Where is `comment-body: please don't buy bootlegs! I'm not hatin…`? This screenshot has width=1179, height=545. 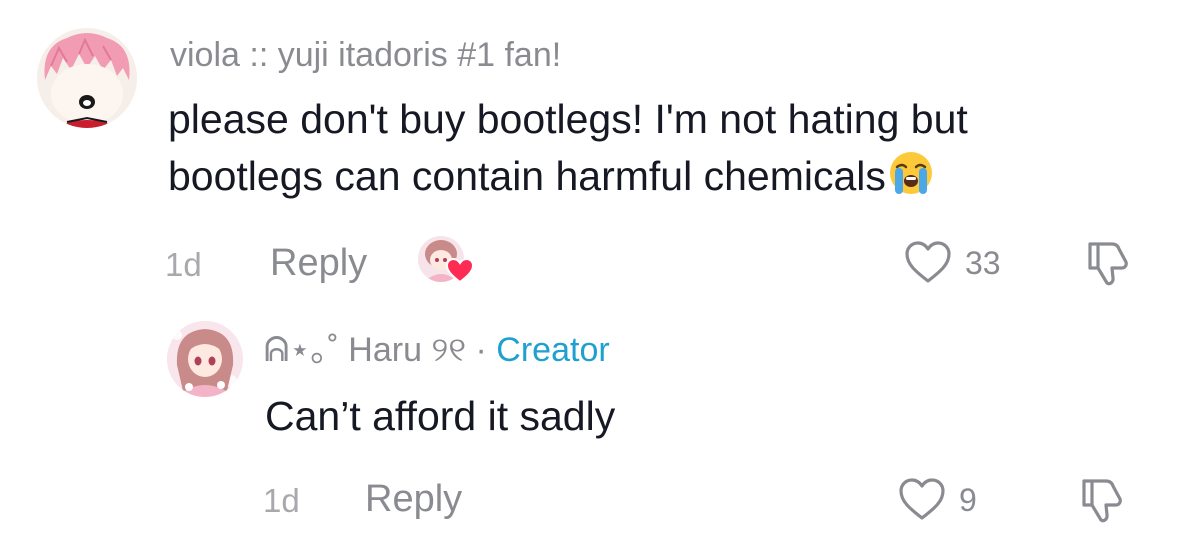
comment-body: please don't buy bootlegs! I'm not hatin… is located at coordinates (568, 147).